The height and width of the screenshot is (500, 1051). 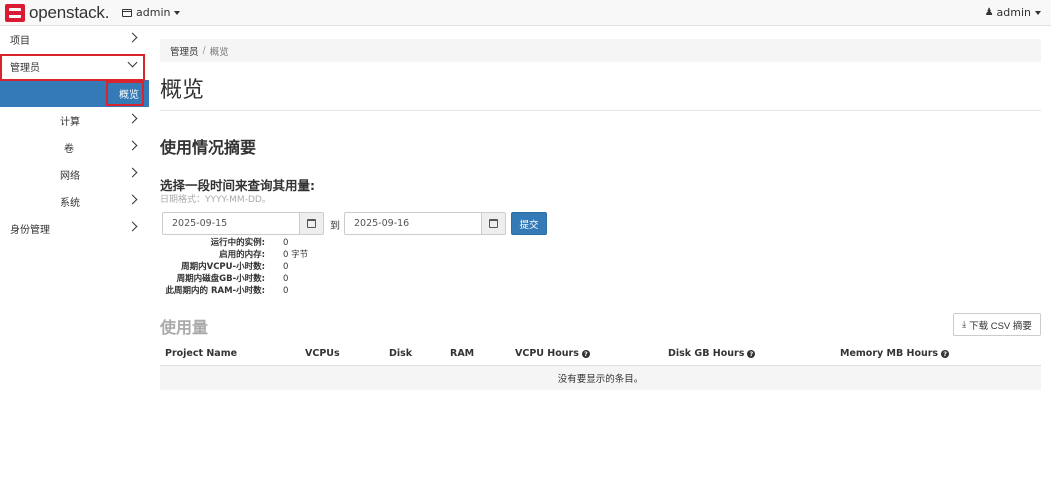 I want to click on empty-message: 没有要显示的条目。, so click(x=600, y=379).